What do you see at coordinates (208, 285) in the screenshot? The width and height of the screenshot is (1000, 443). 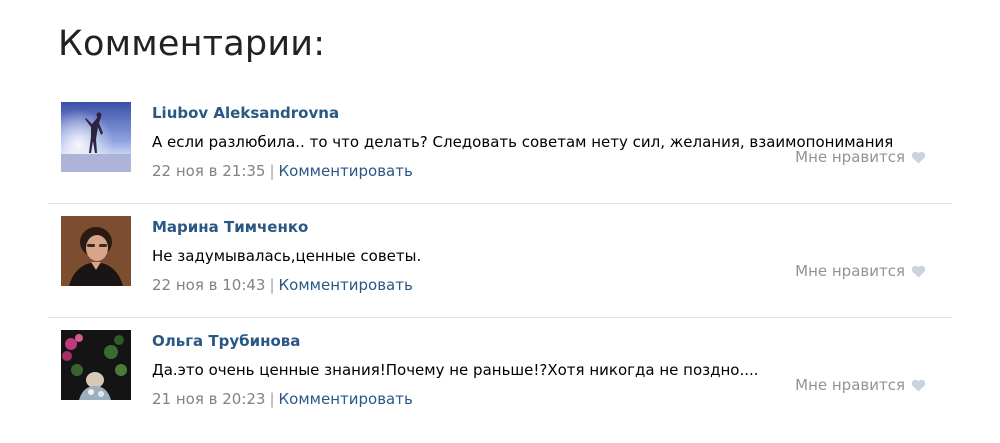 I see `comment-date: 22 ноя в 10:43` at bounding box center [208, 285].